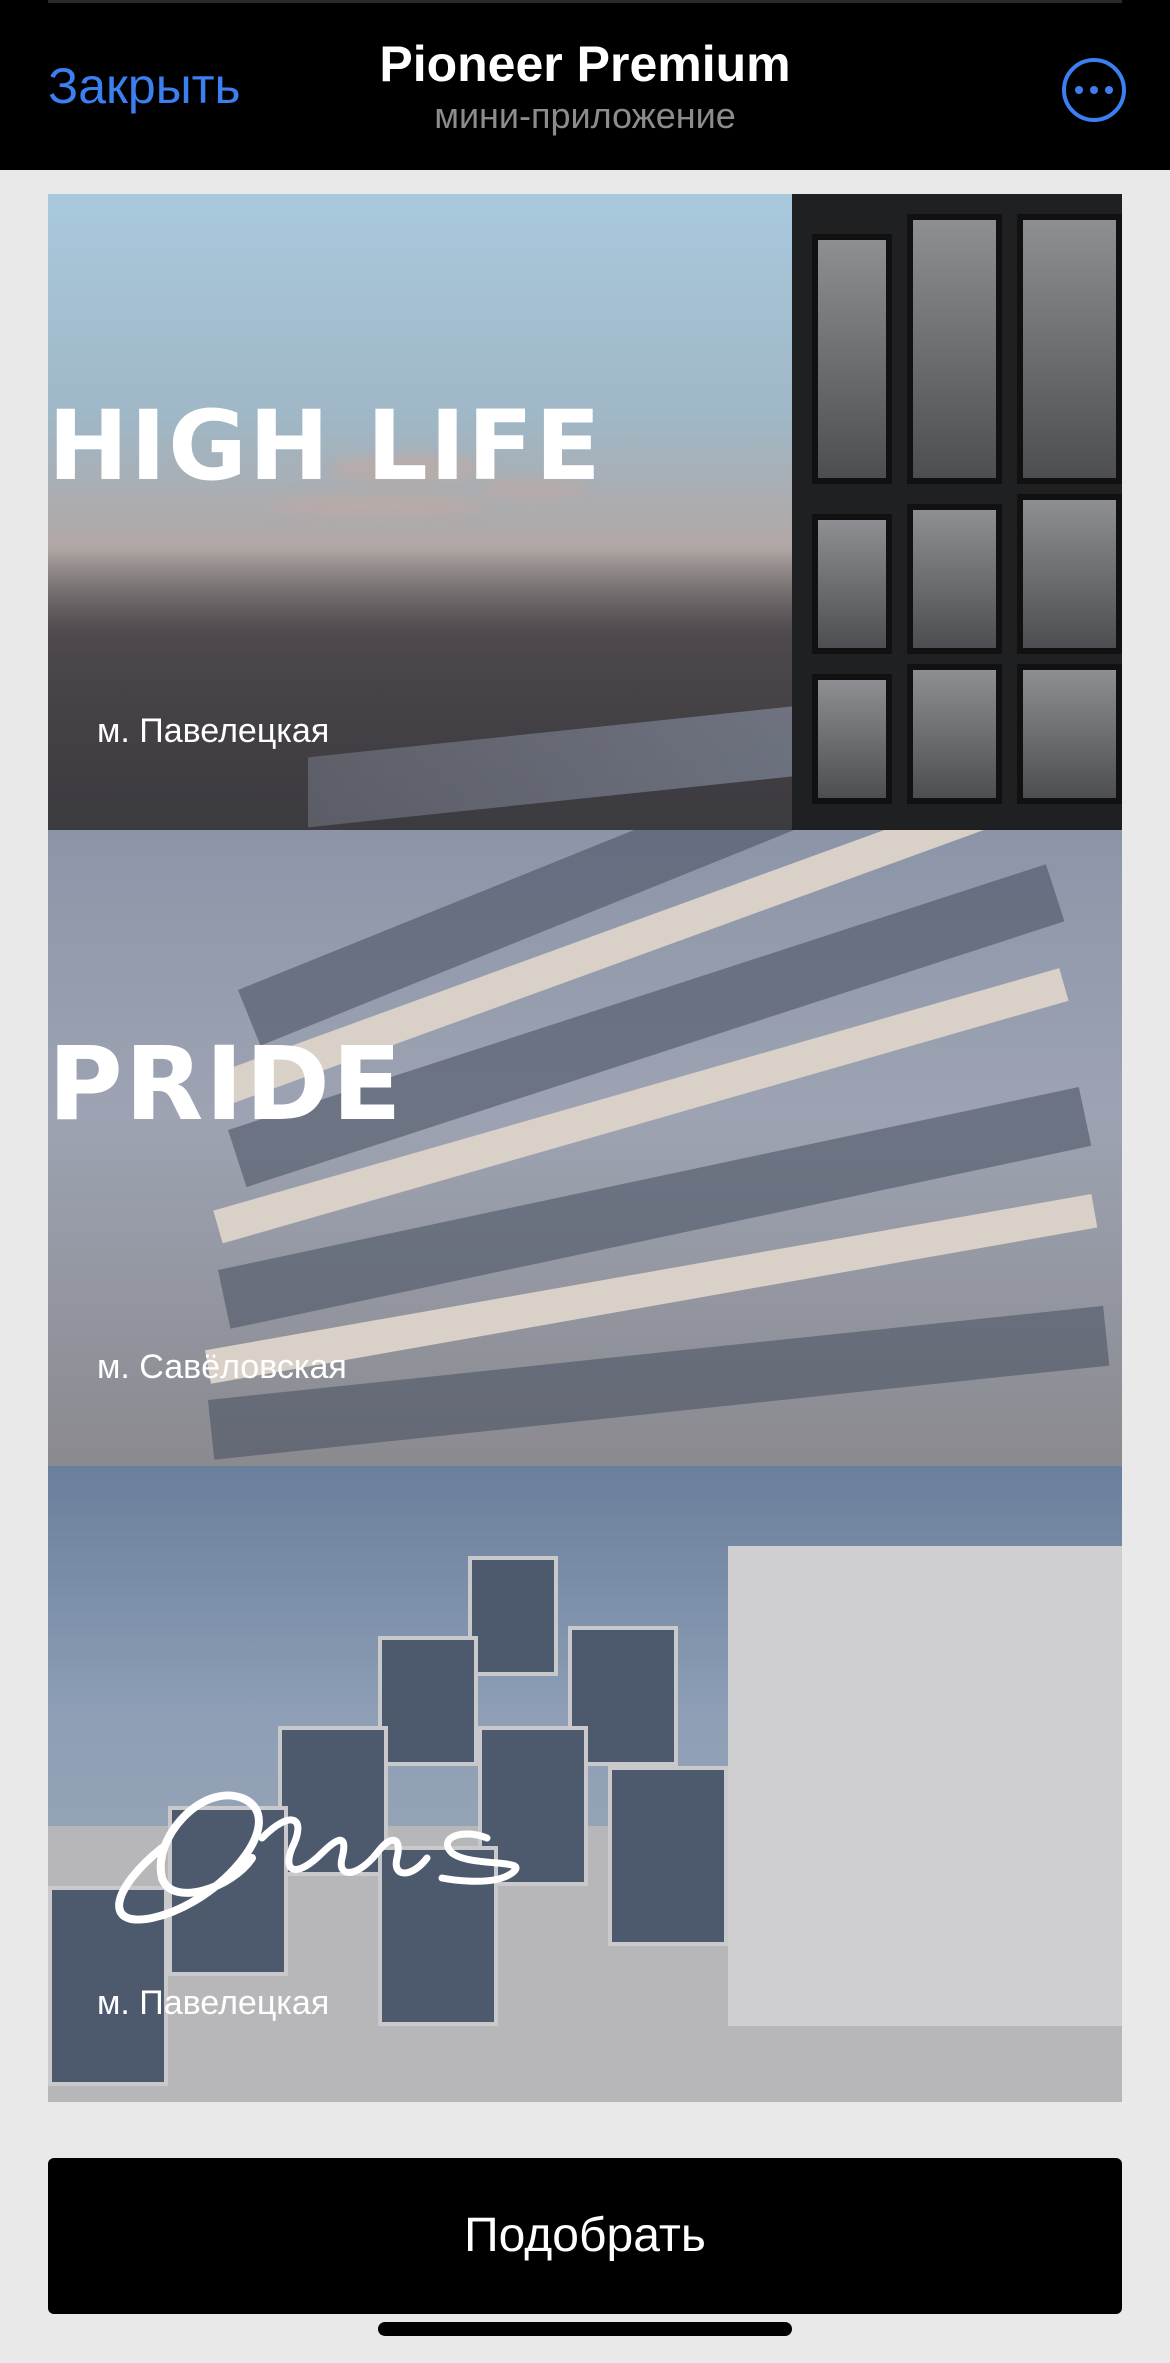 Image resolution: width=1170 pixels, height=2363 pixels. I want to click on tower-facade-image, so click(957, 512).